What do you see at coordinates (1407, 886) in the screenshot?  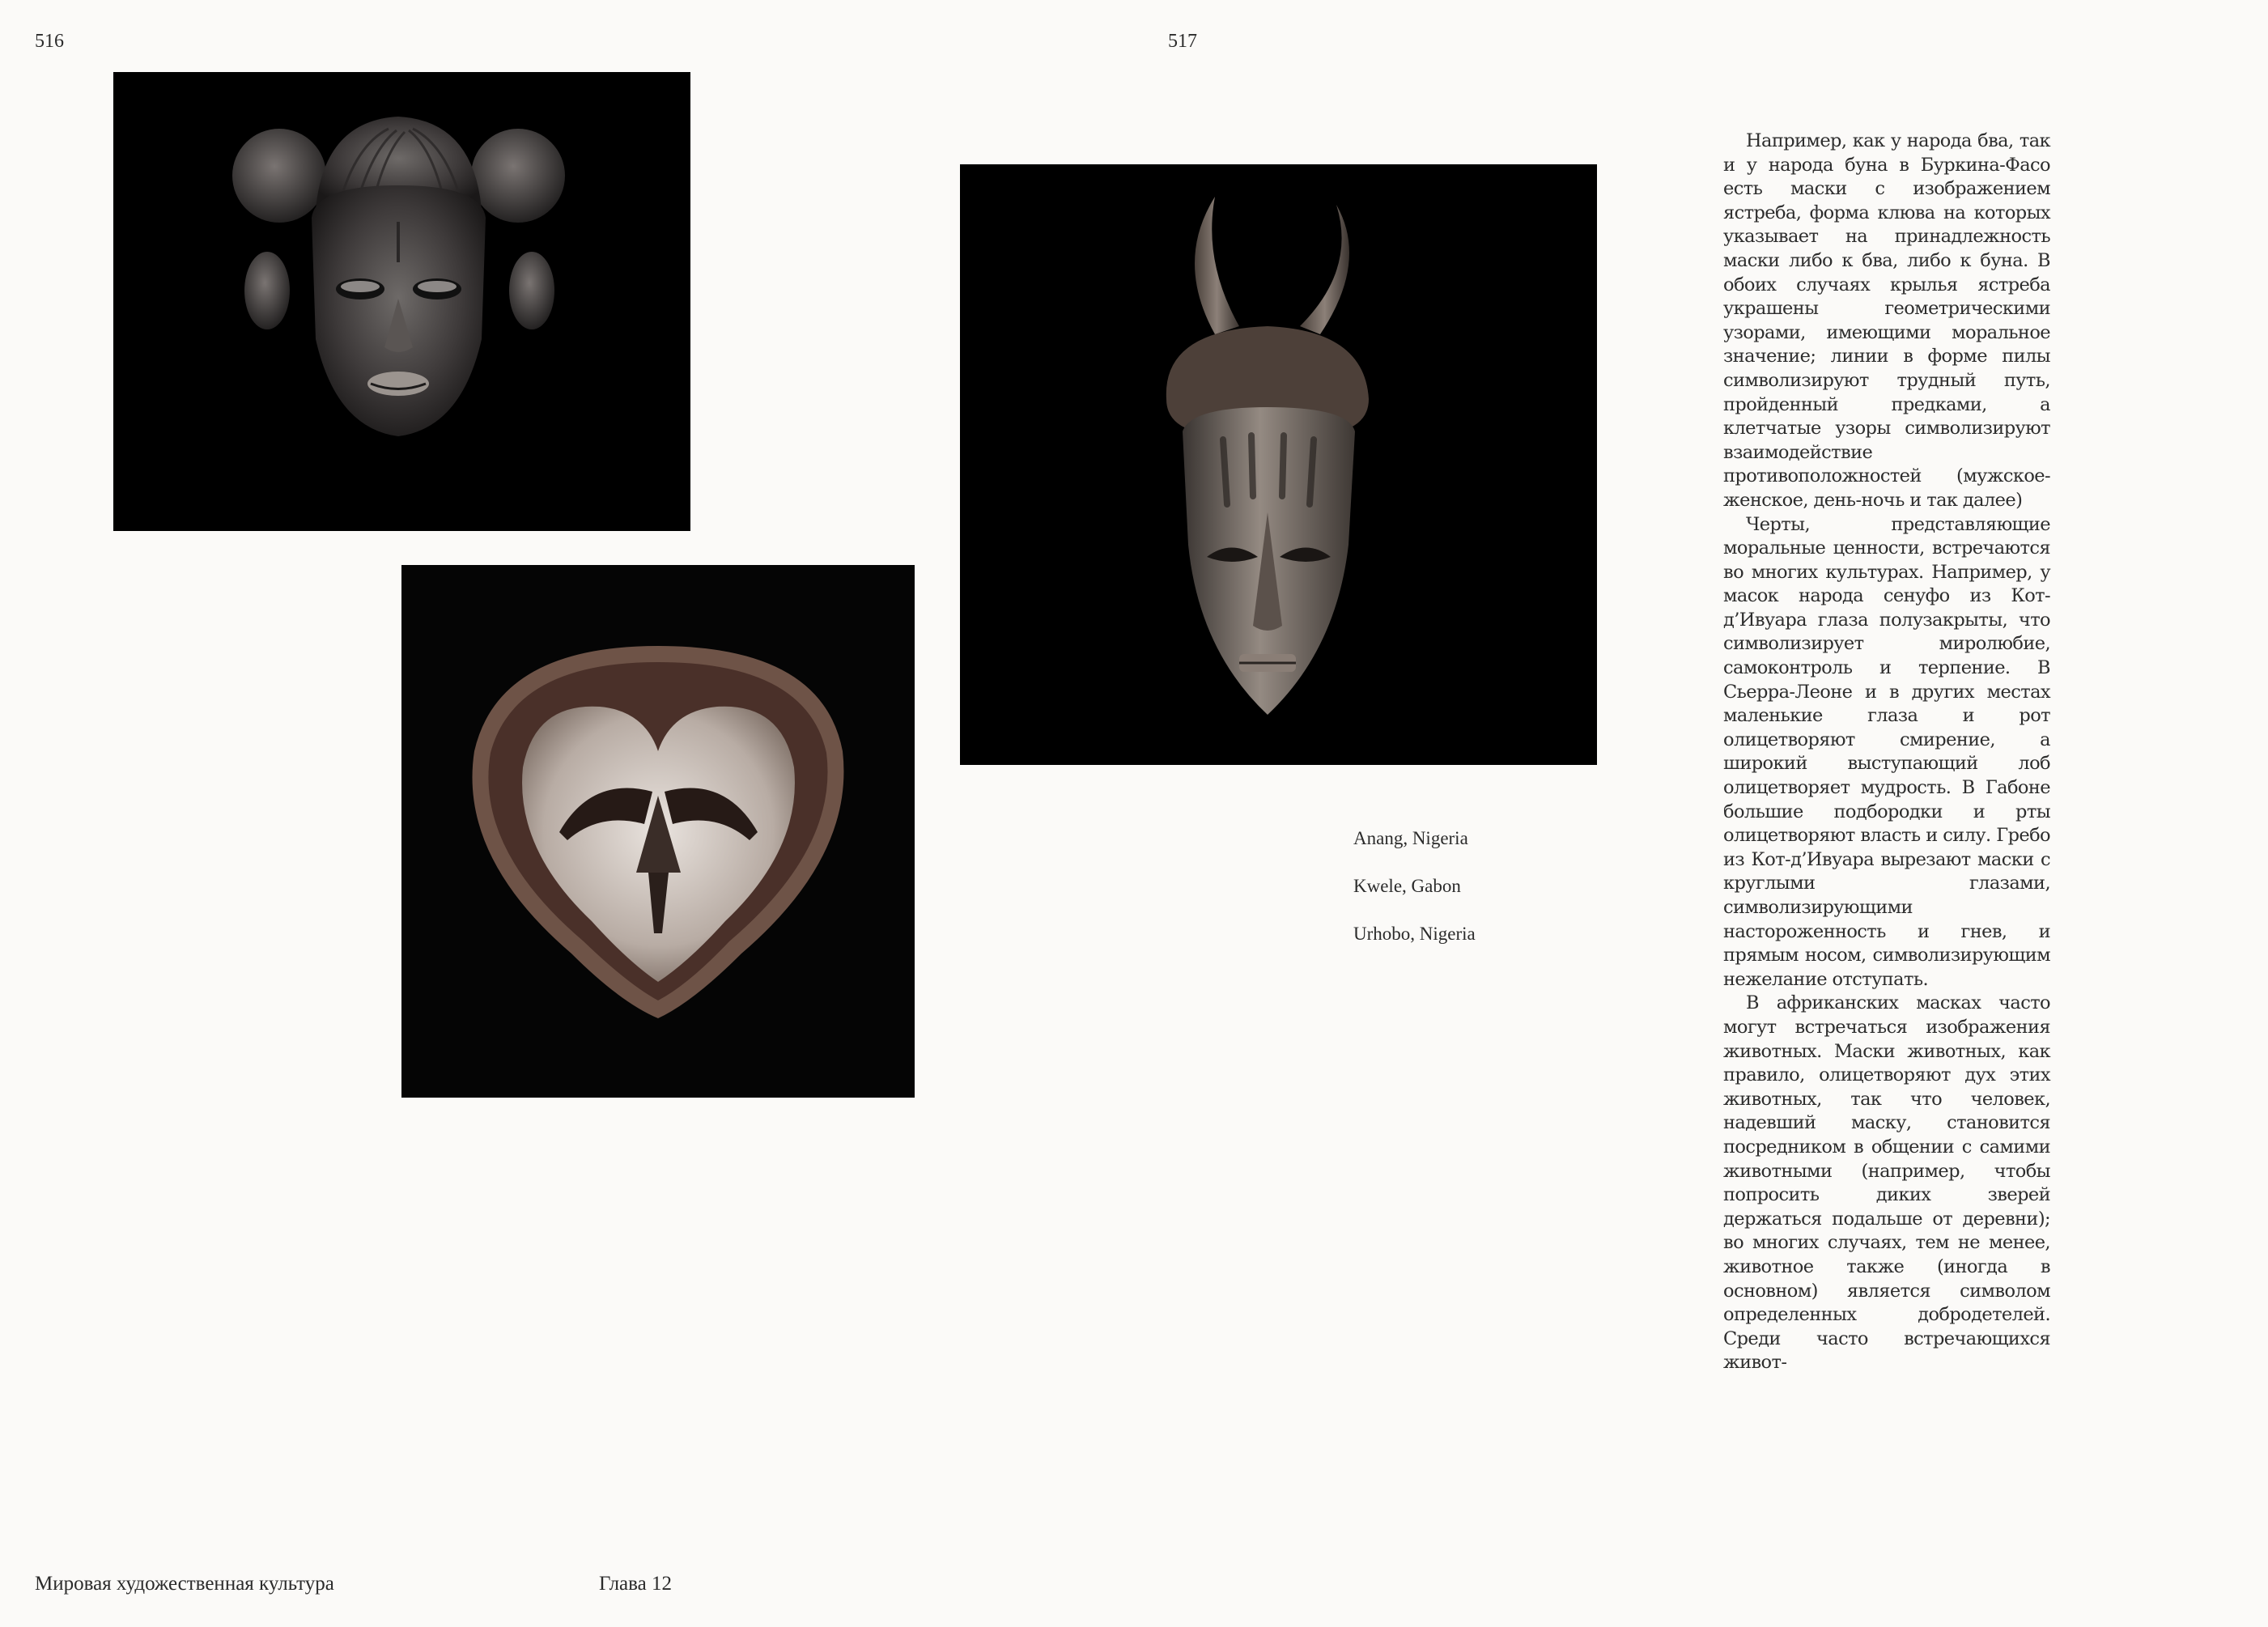 I see `caption-kwele: Kwele, Gabon` at bounding box center [1407, 886].